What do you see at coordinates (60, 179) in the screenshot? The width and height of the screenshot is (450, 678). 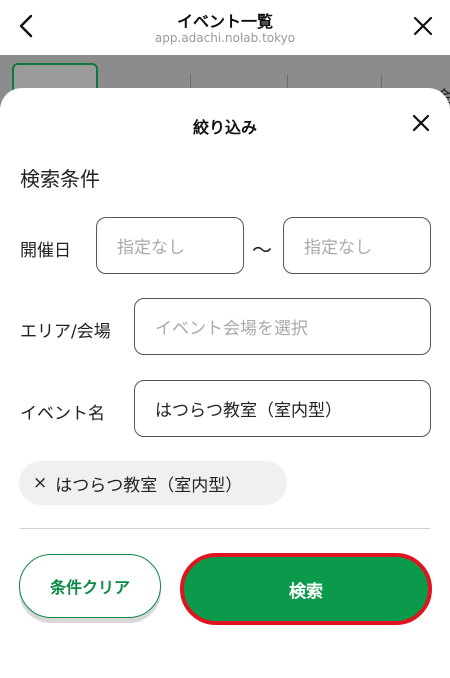 I see `section-heading: 検索条件` at bounding box center [60, 179].